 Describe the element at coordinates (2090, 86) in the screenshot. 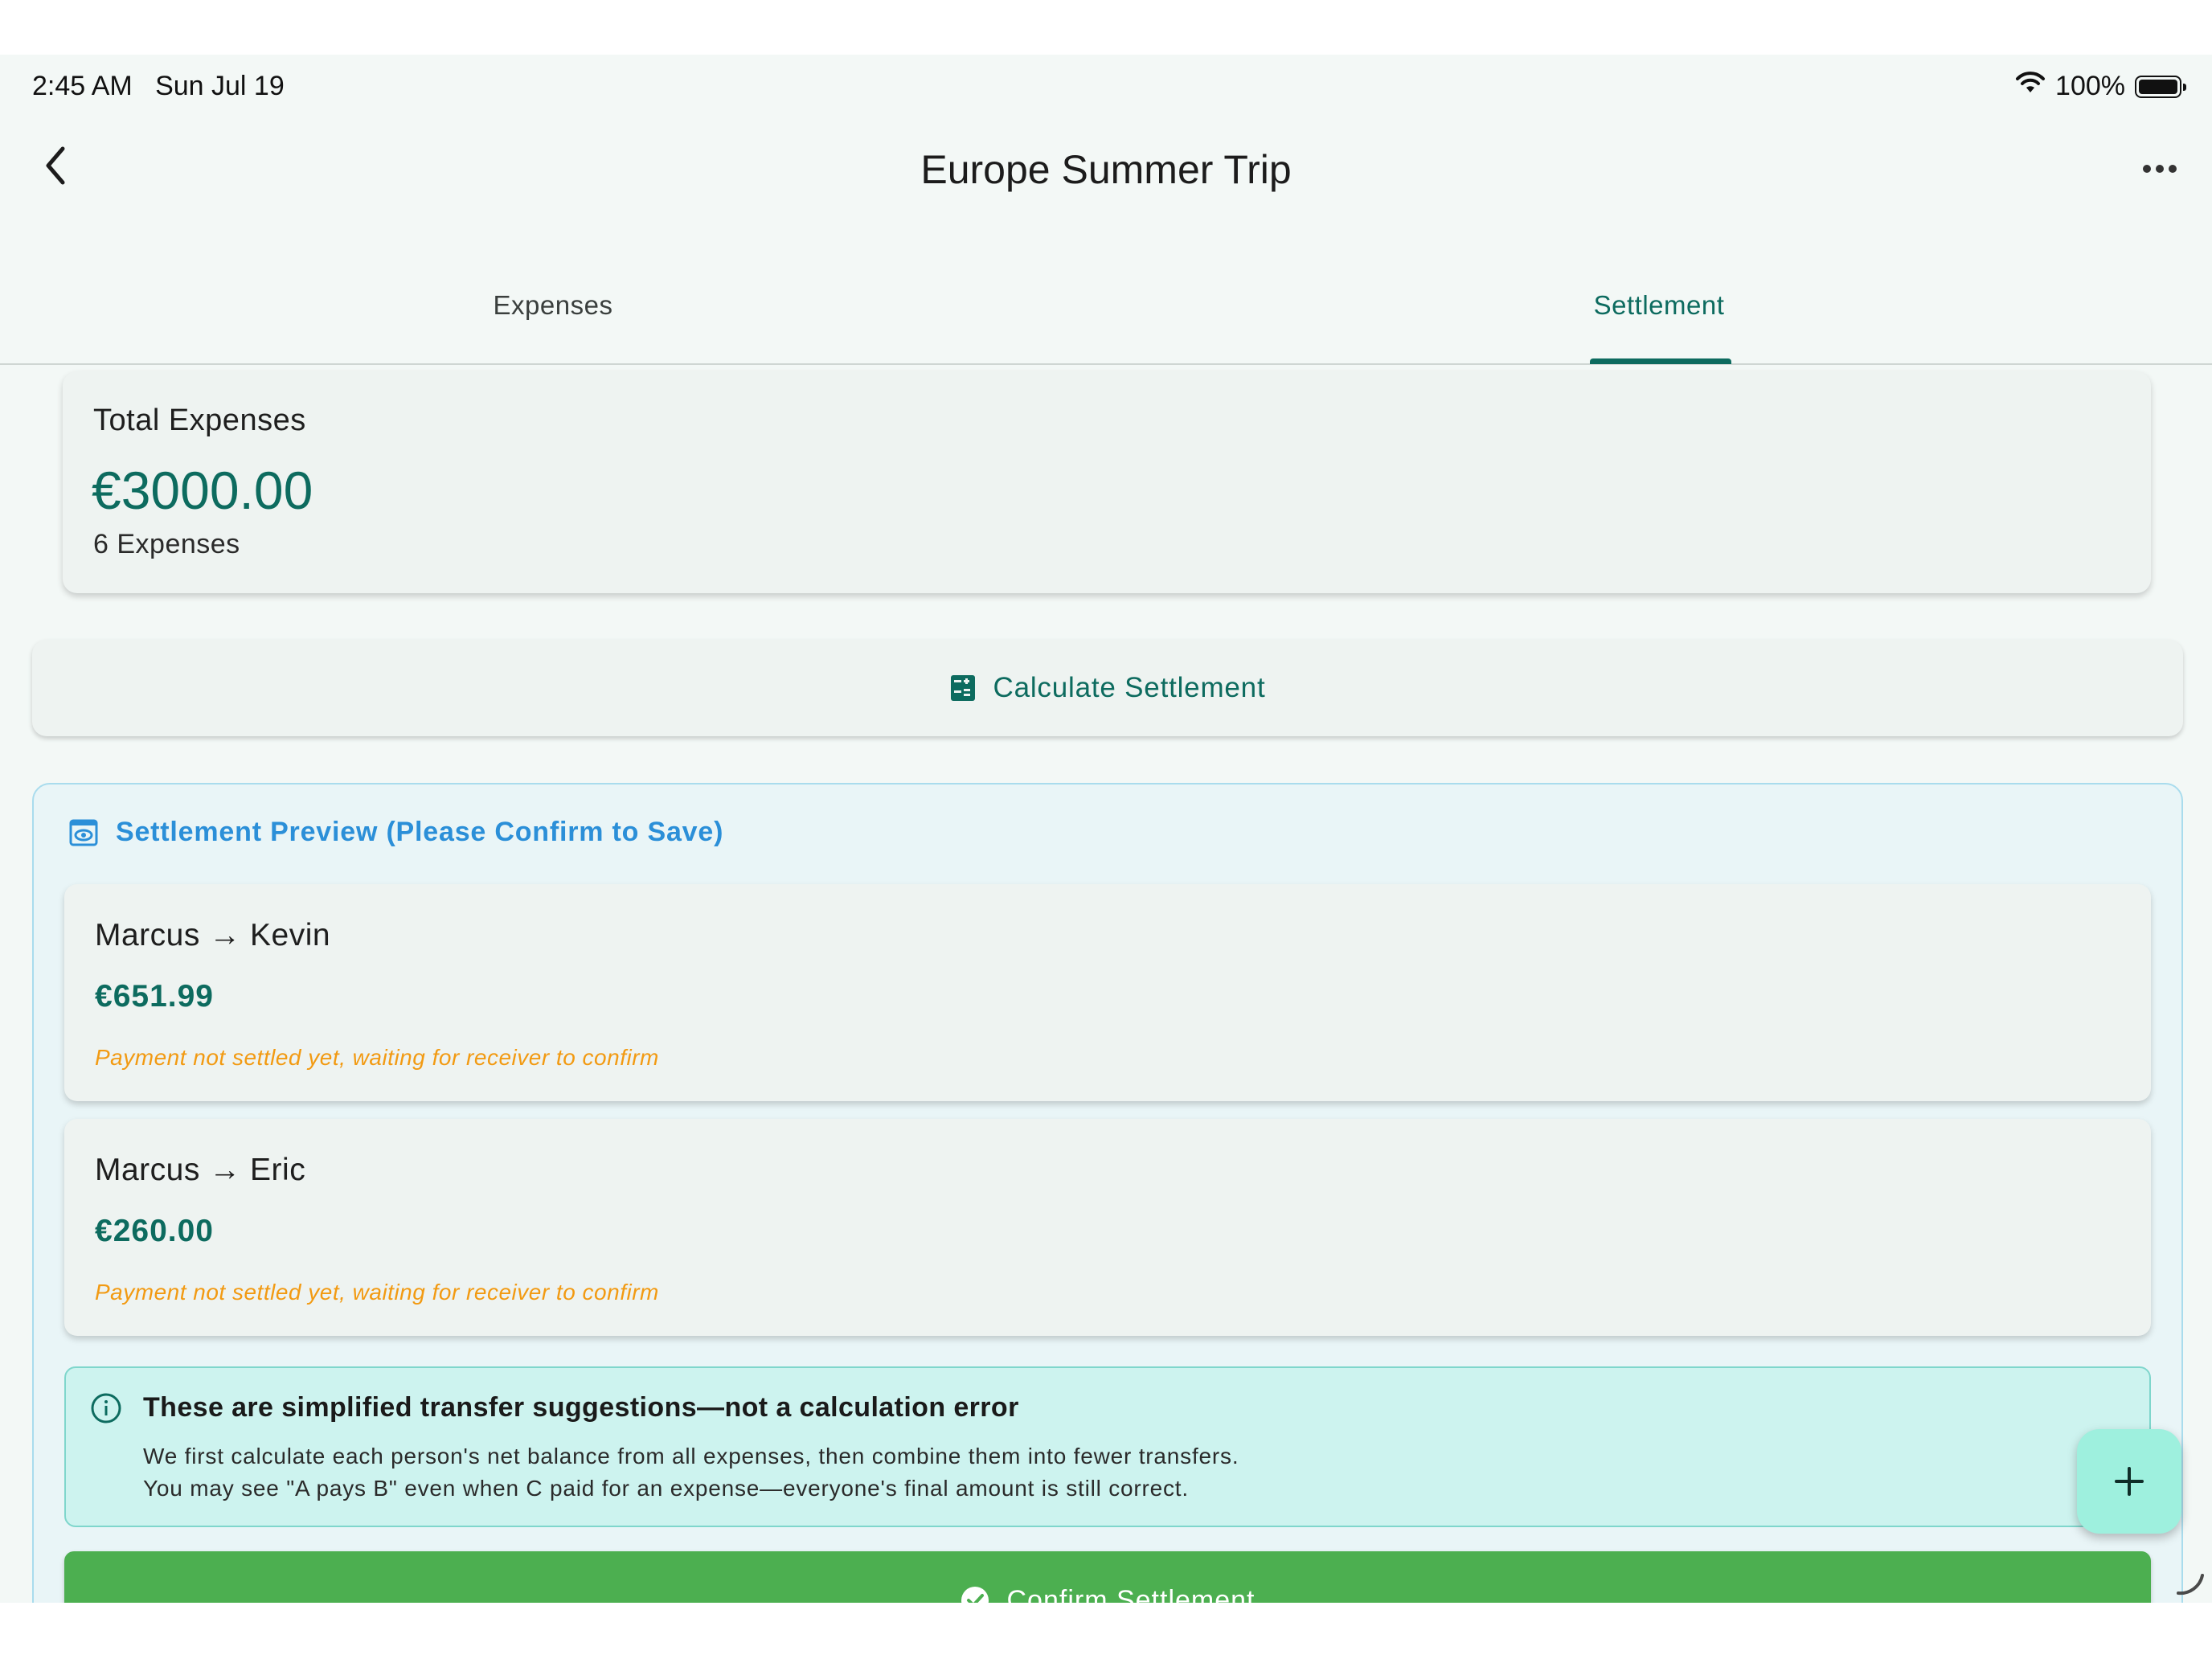

I see `battery-percent: 100%` at that location.